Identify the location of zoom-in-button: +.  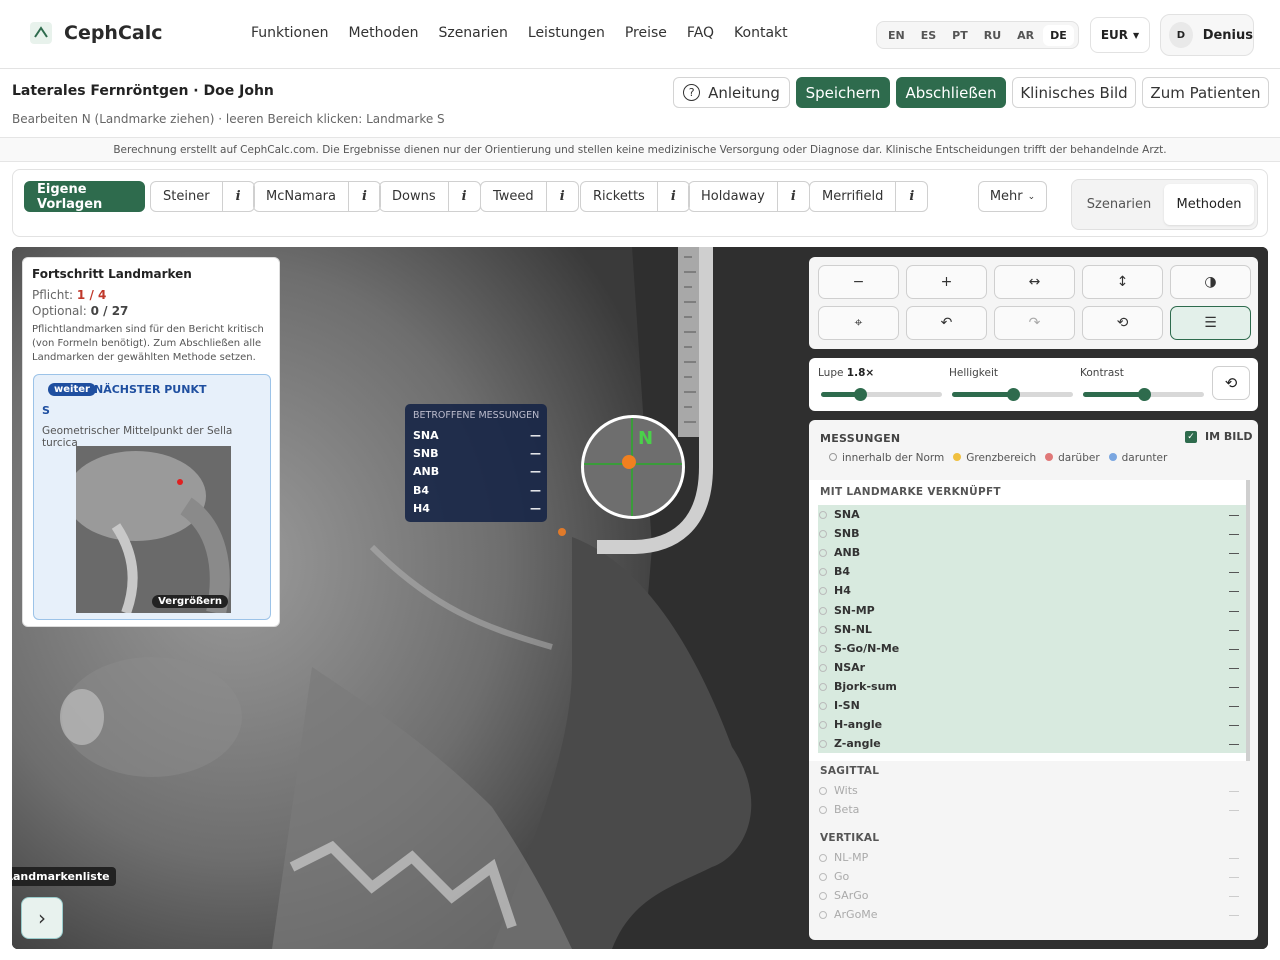
(946, 282).